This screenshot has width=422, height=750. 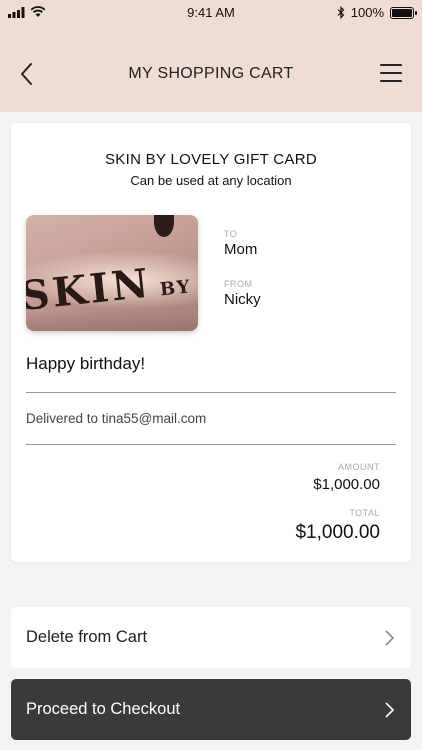 I want to click on from-value: Nicky, so click(x=242, y=299).